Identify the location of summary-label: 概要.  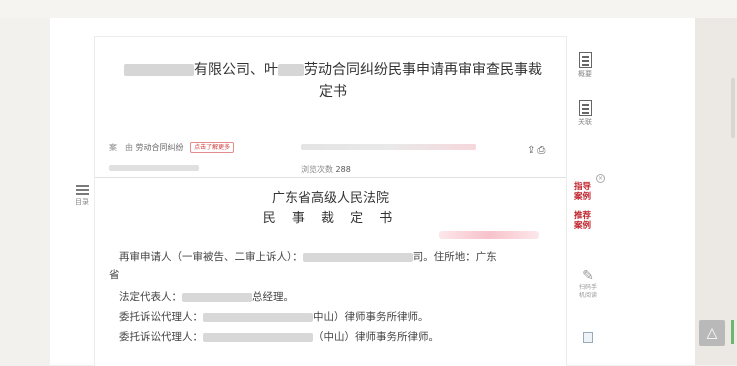
(585, 74).